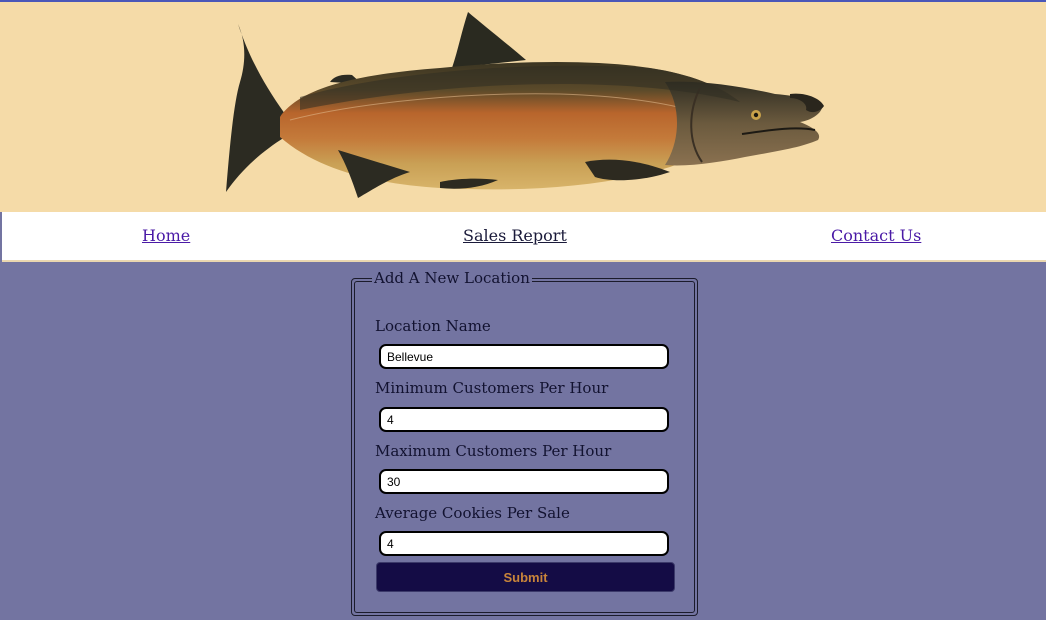 The height and width of the screenshot is (620, 1046). Describe the element at coordinates (472, 513) in the screenshot. I see `avg-cookies-label: Average Cookies Per Sale` at that location.